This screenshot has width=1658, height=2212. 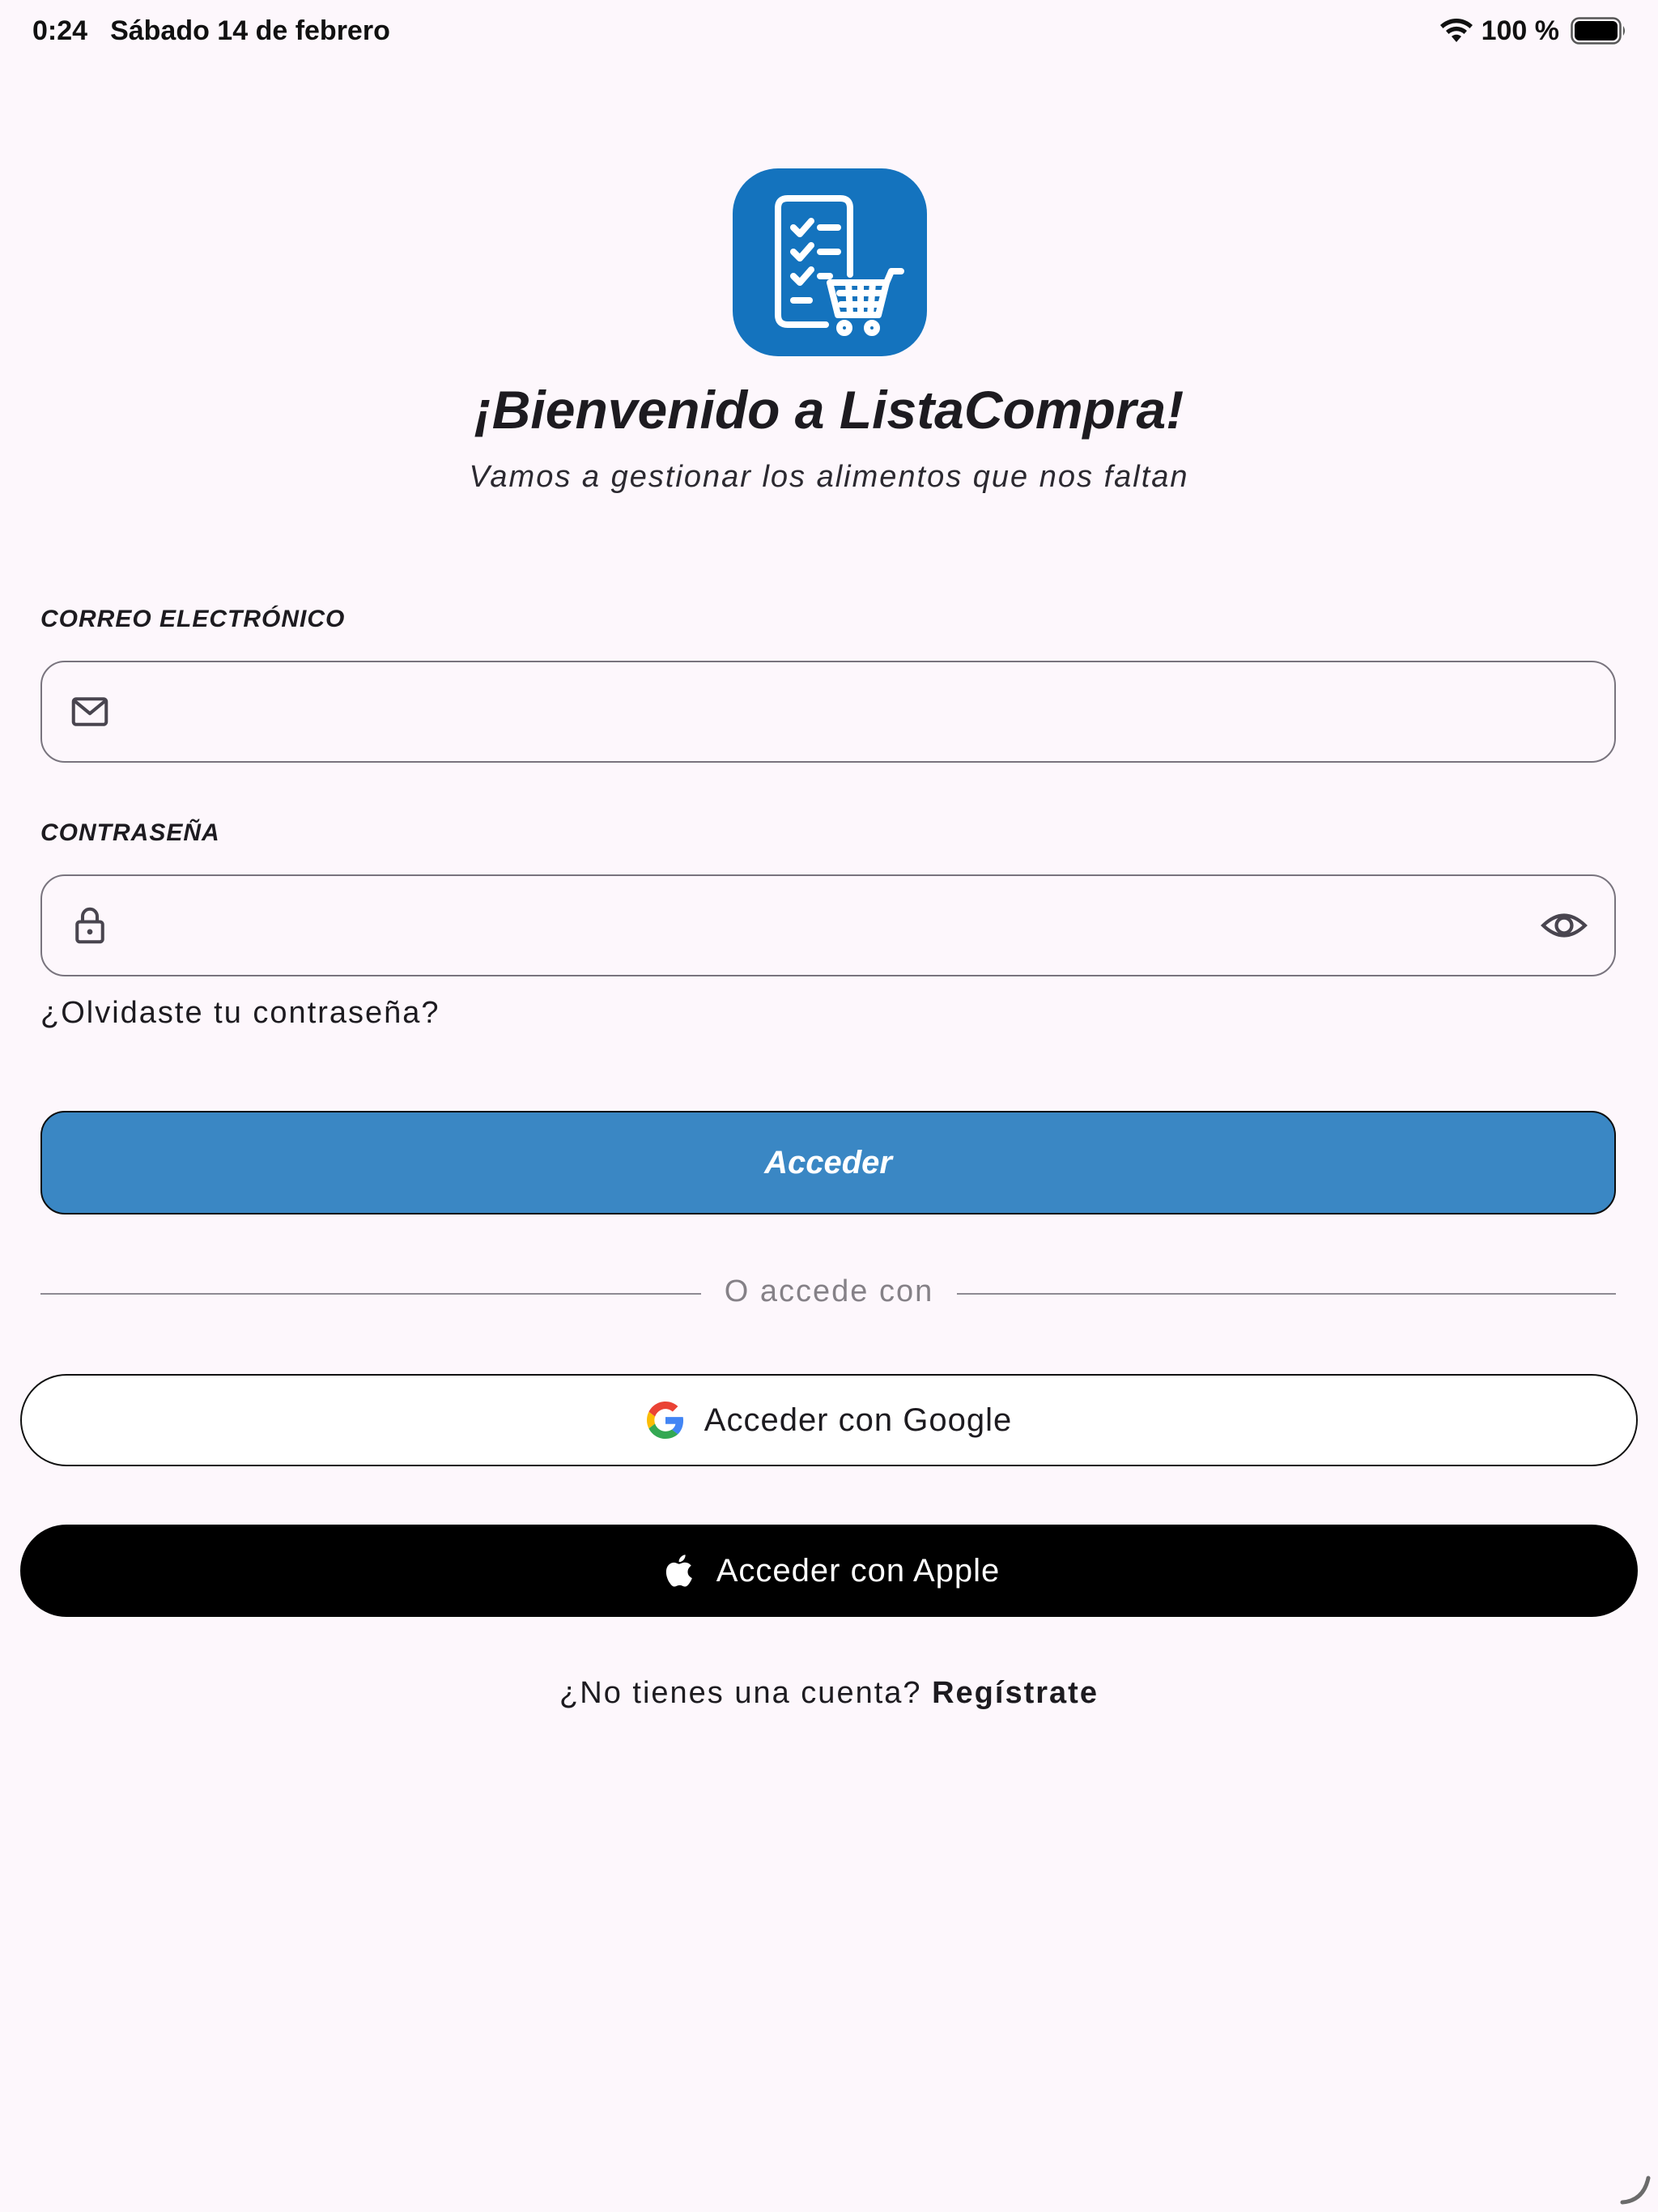 I want to click on resize-handle-icon, so click(x=1635, y=2190).